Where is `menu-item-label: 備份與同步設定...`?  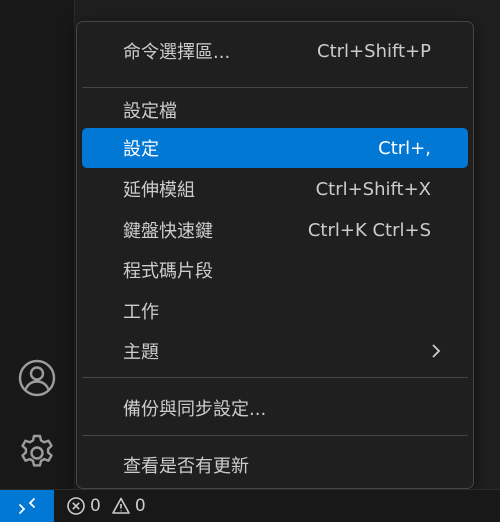 menu-item-label: 備份與同步設定... is located at coordinates (195, 409).